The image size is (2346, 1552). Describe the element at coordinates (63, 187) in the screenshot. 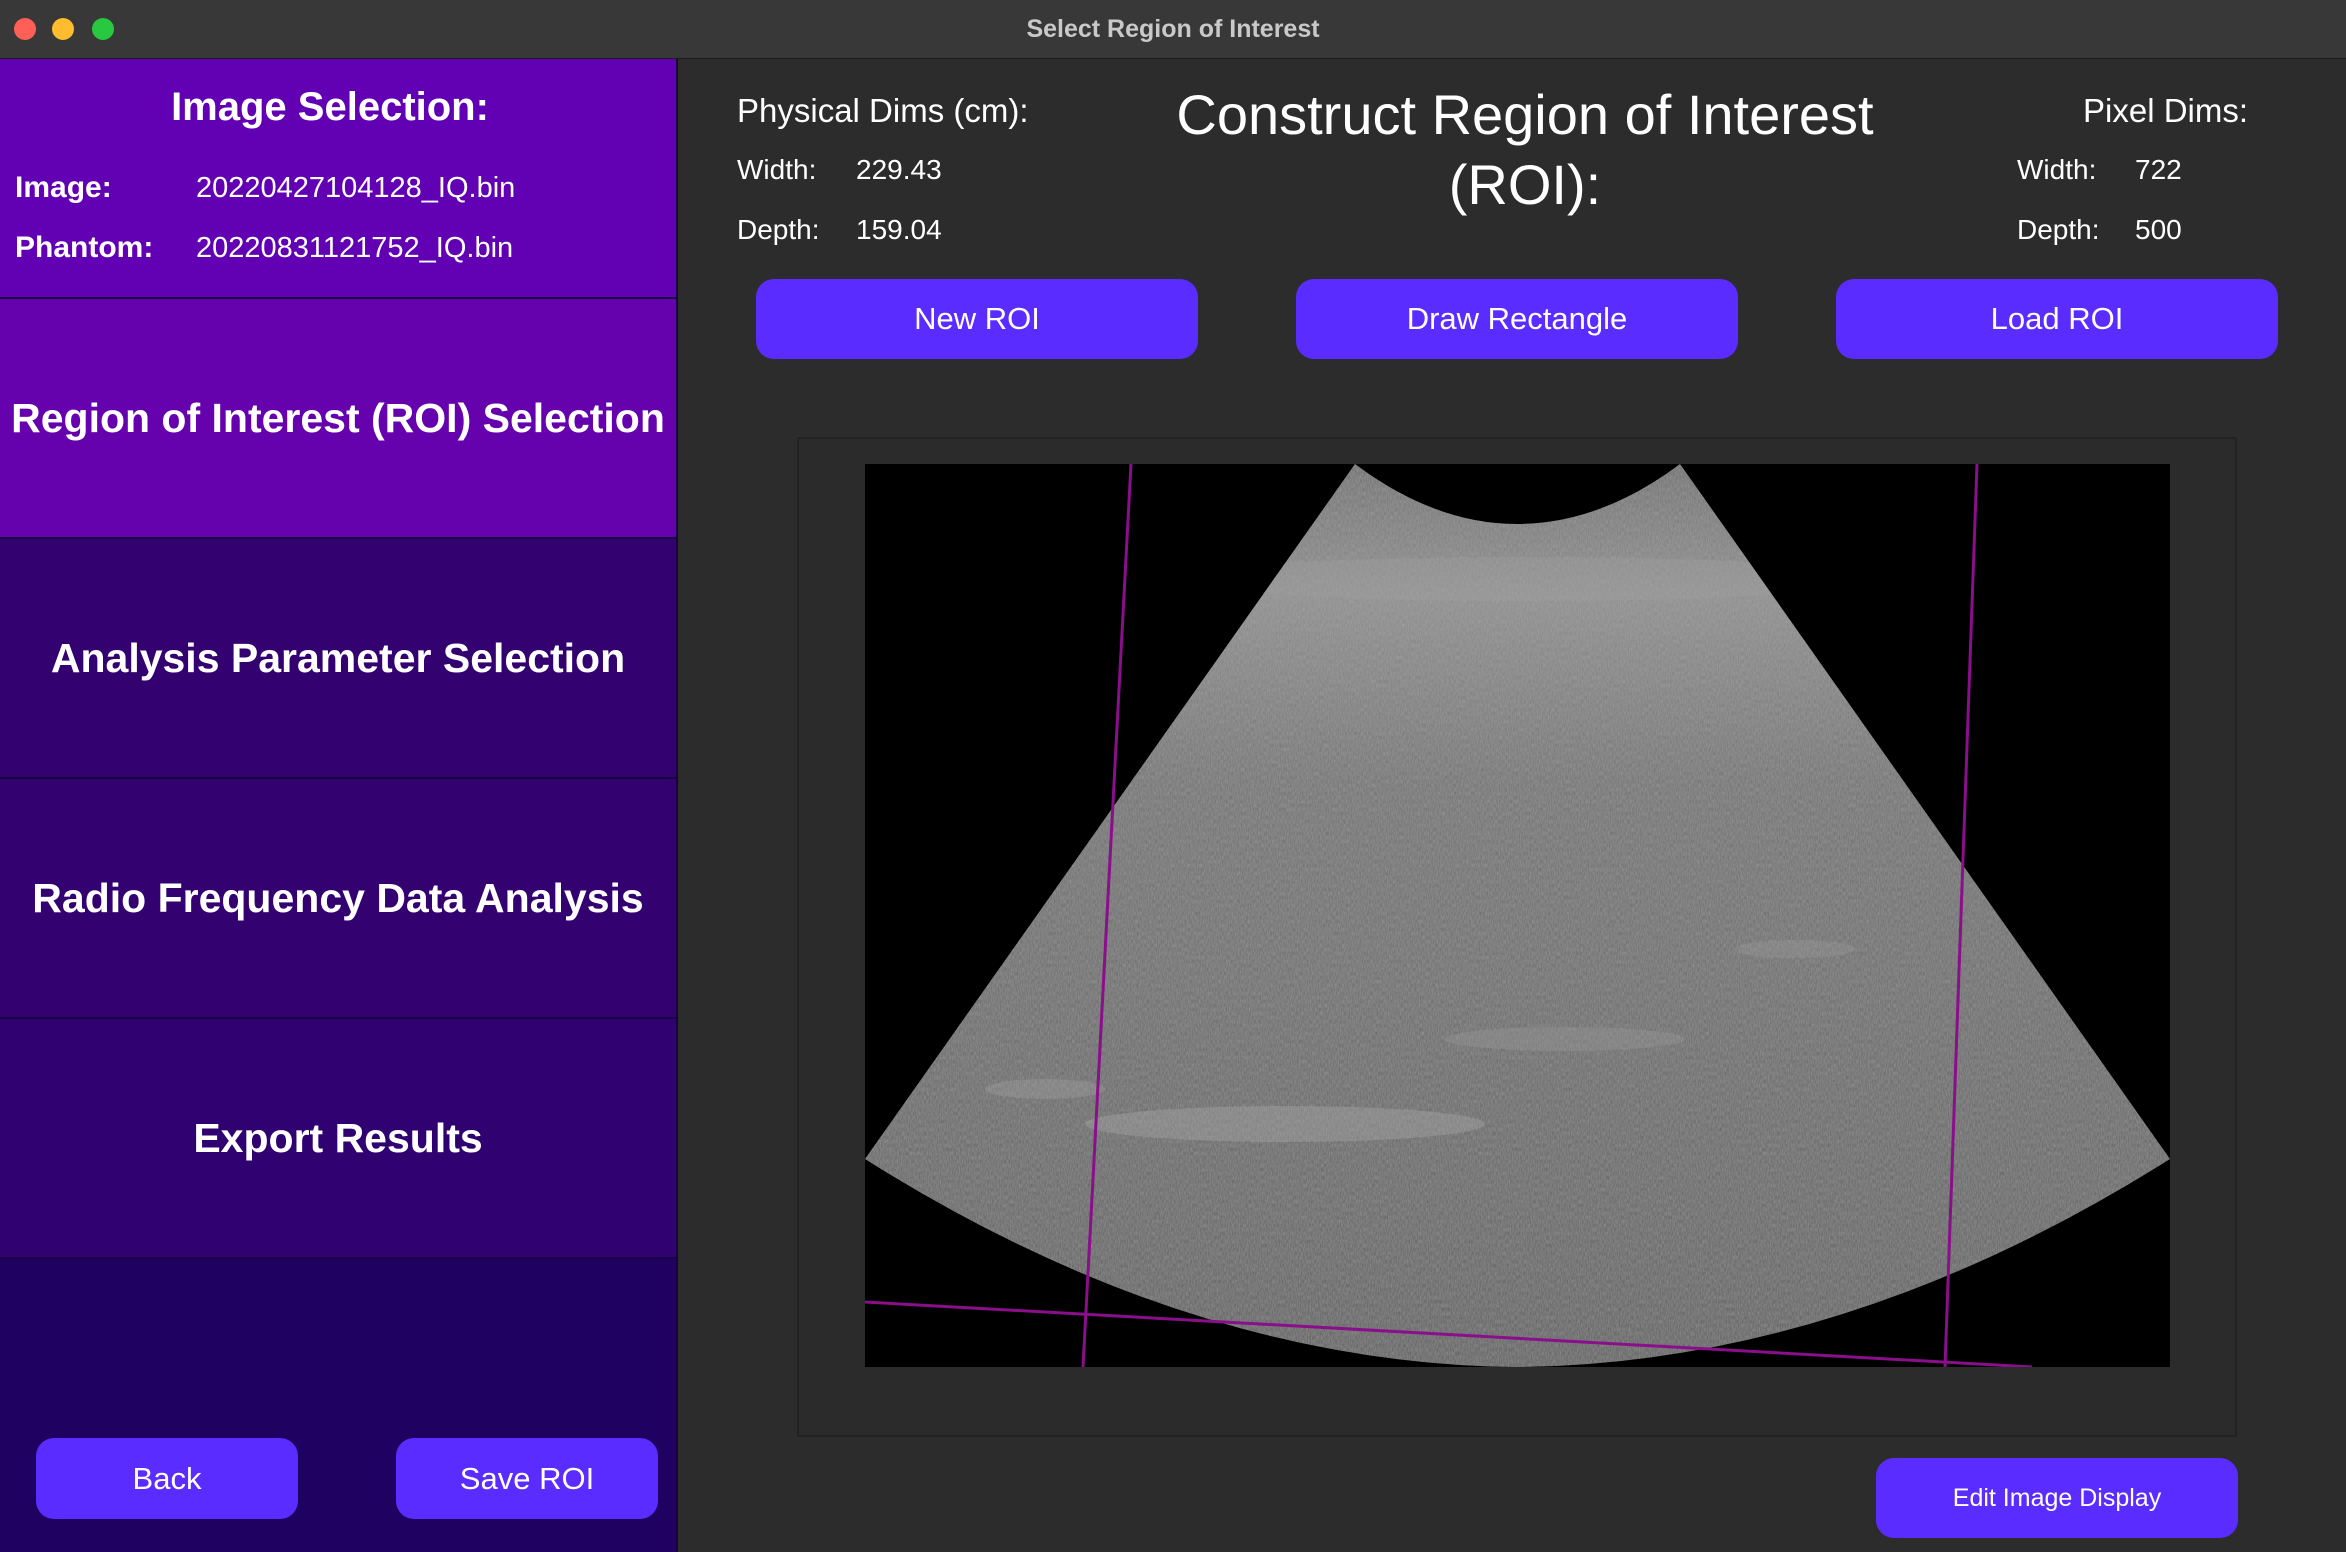

I see `image-label: Image:` at that location.